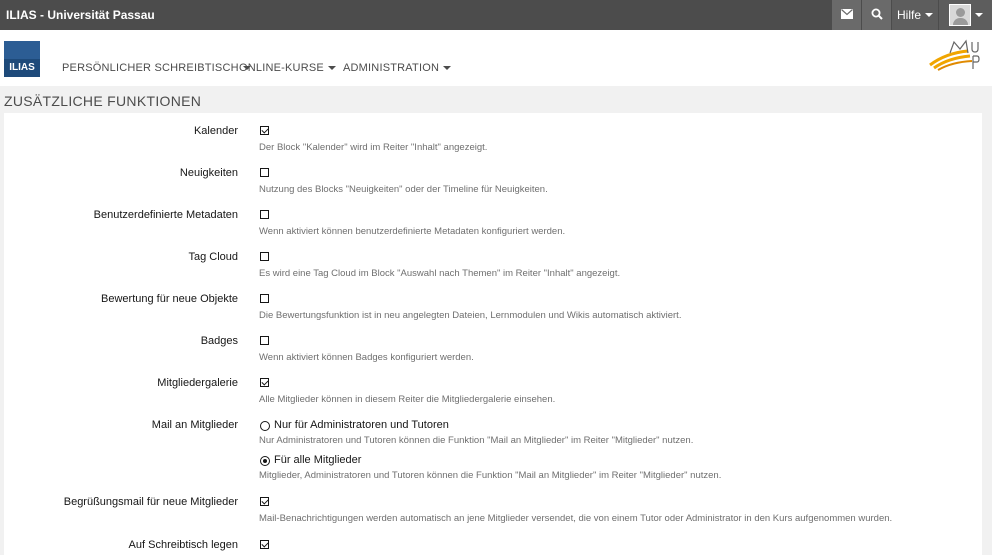 The height and width of the screenshot is (555, 992). I want to click on nav-personal-desktop: PERSÖNLICHER SCHREIBTISCH, so click(156, 58).